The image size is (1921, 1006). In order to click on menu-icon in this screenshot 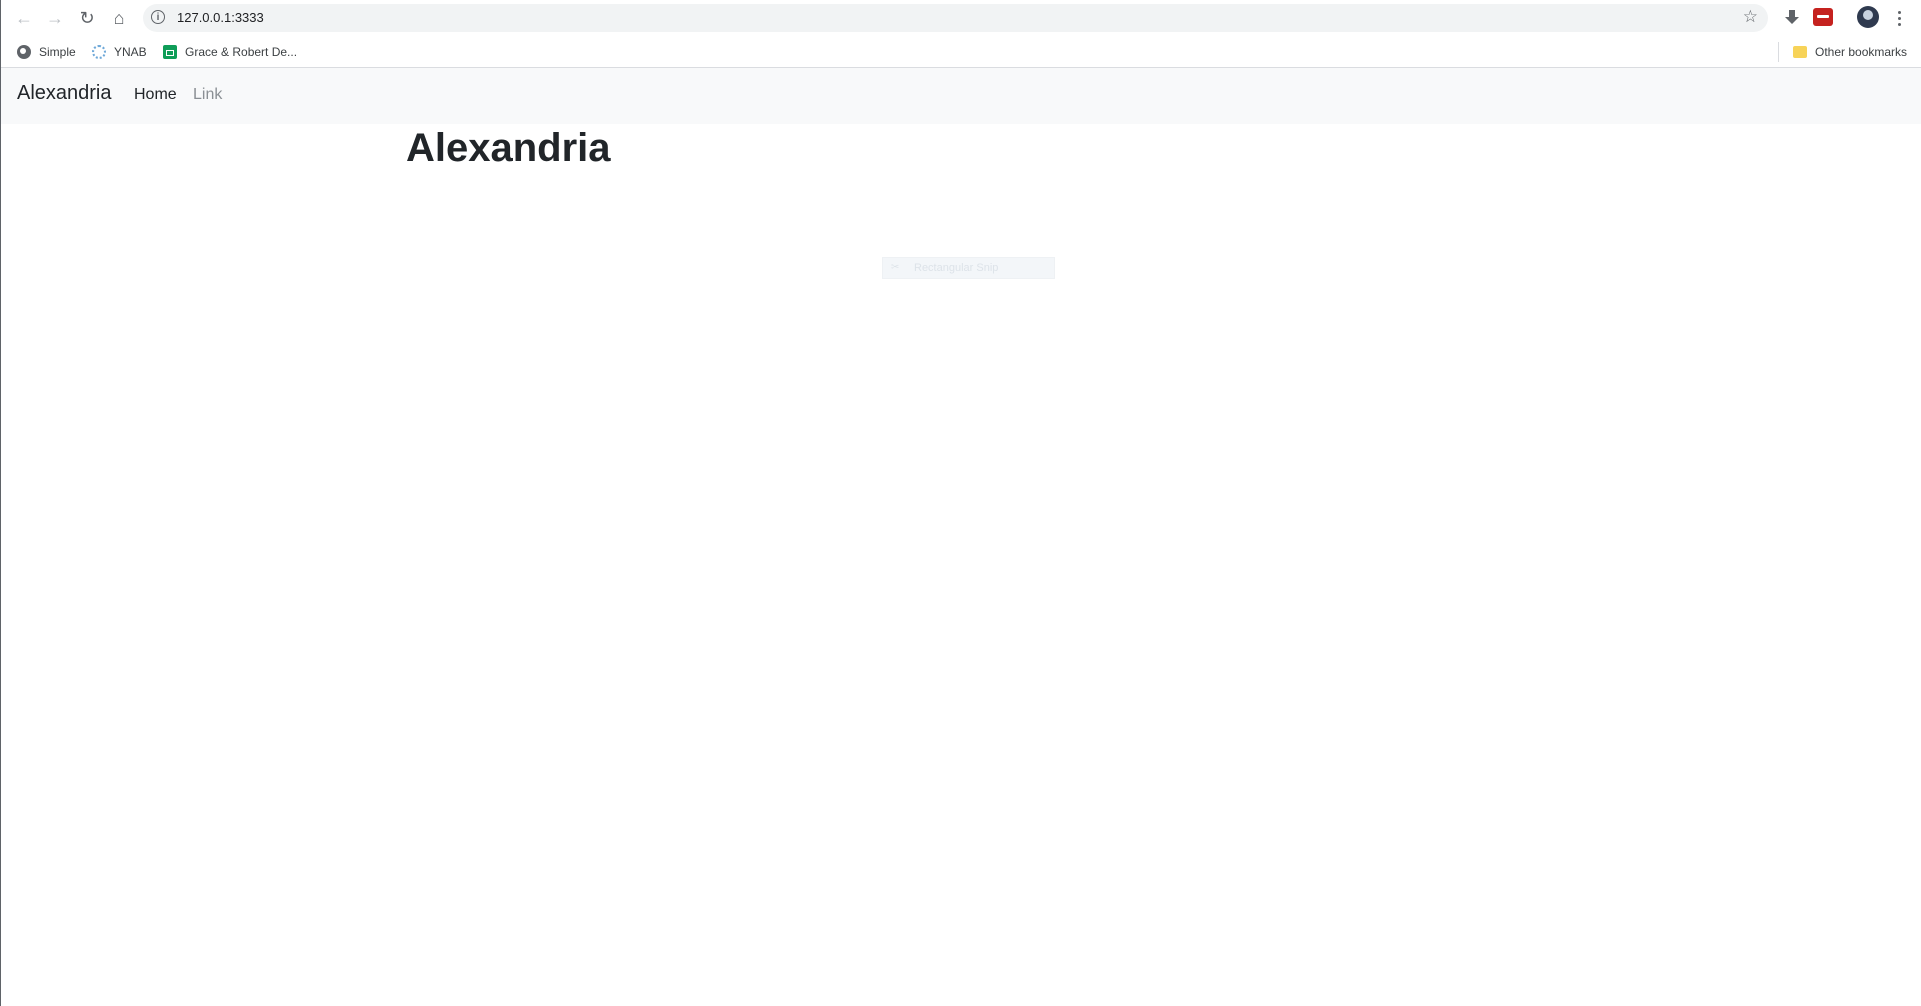, I will do `click(1899, 18)`.